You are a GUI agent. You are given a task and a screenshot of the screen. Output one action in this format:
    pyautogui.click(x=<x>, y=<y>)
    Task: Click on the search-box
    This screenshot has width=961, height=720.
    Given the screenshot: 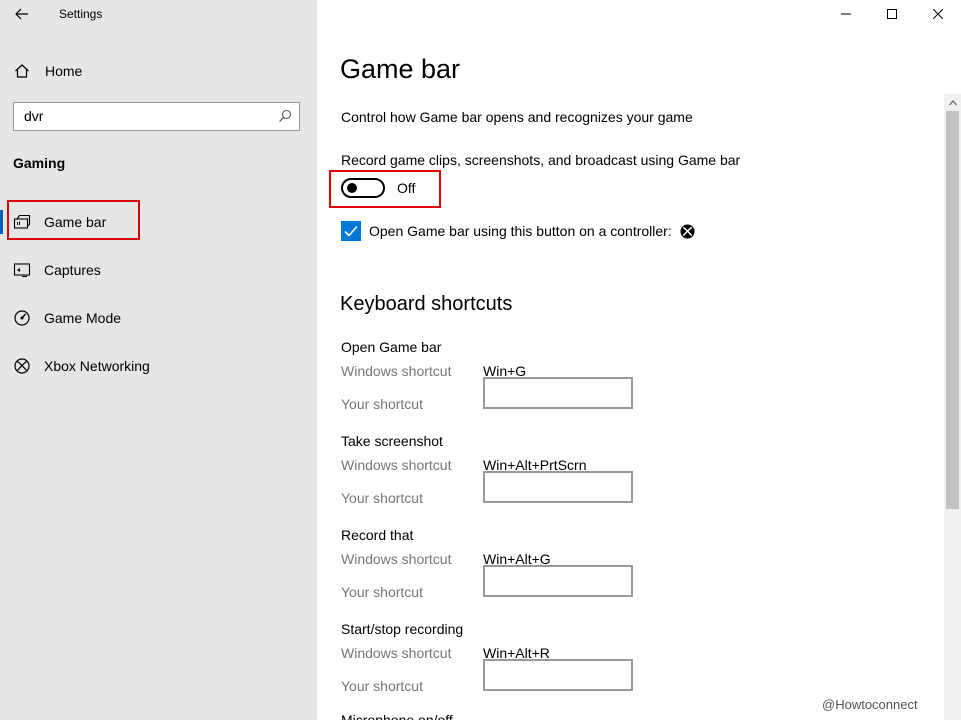 What is the action you would take?
    pyautogui.click(x=156, y=116)
    